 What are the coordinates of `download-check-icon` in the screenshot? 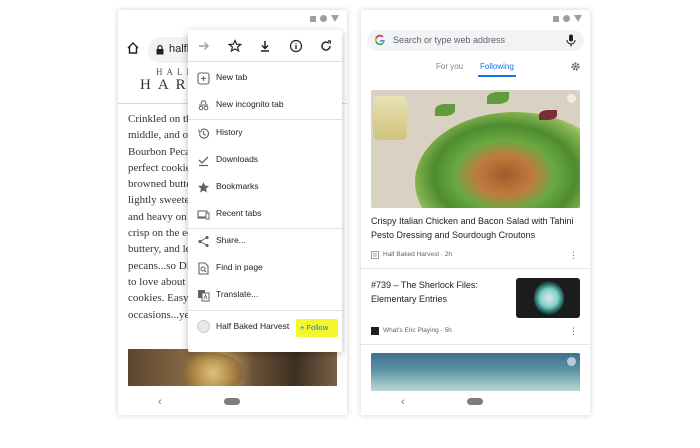 It's located at (203, 161).